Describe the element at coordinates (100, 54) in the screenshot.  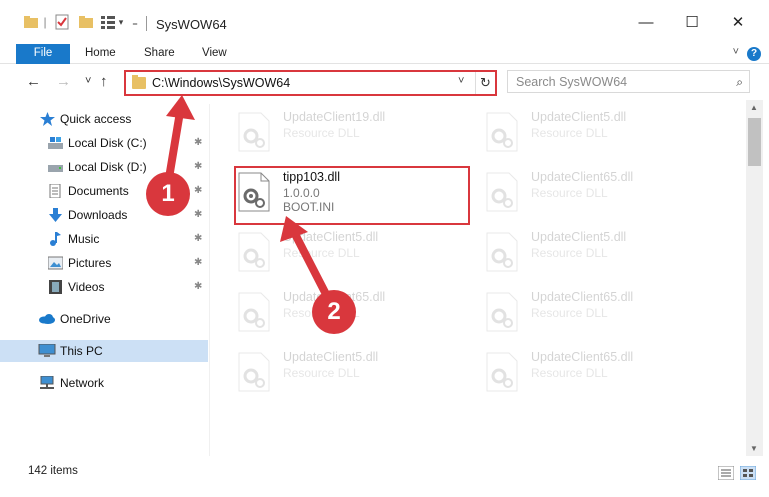
I see `tab-home: Home` at that location.